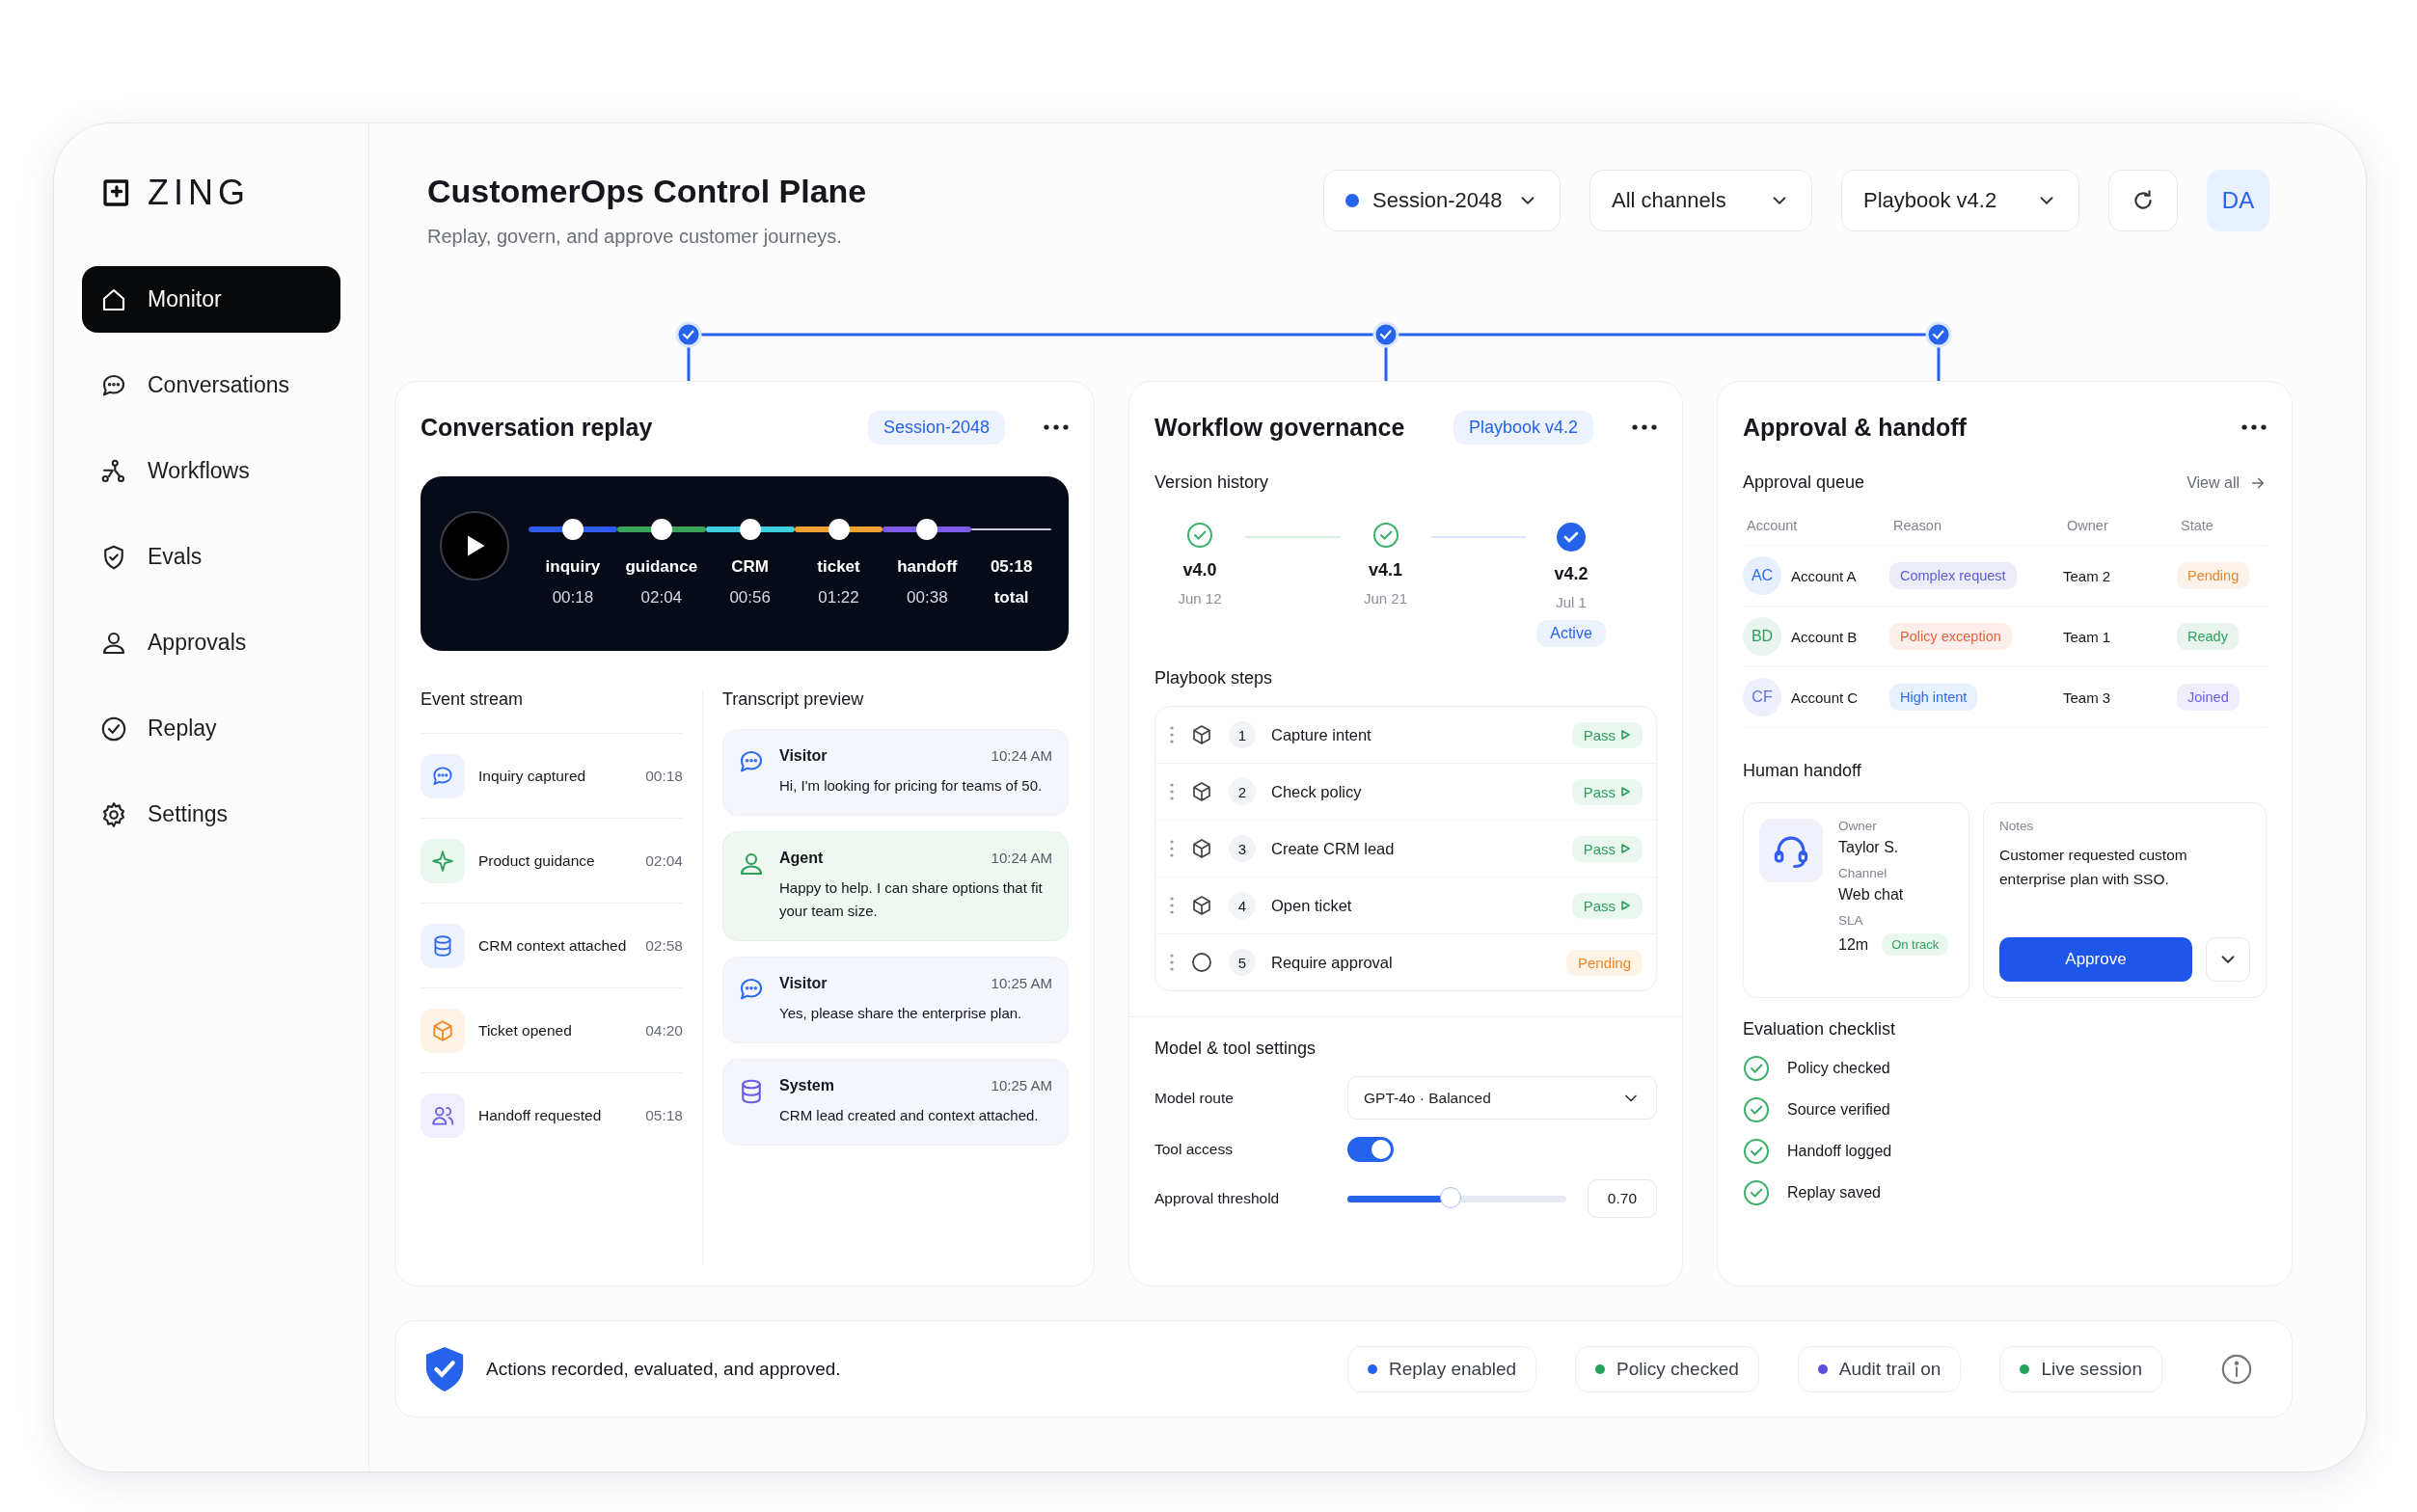  What do you see at coordinates (552, 1030) in the screenshot?
I see `event-row: Ticket opened 04:20` at bounding box center [552, 1030].